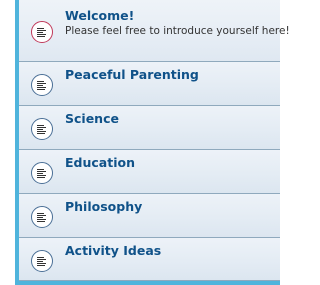 The width and height of the screenshot is (320, 285). I want to click on forum-title-link: Science, so click(92, 118).